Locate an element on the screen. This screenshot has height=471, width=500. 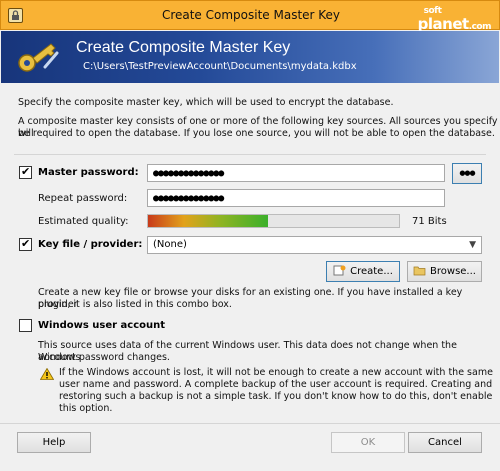
windows-account-desc-2: account password changes. is located at coordinates (104, 357).